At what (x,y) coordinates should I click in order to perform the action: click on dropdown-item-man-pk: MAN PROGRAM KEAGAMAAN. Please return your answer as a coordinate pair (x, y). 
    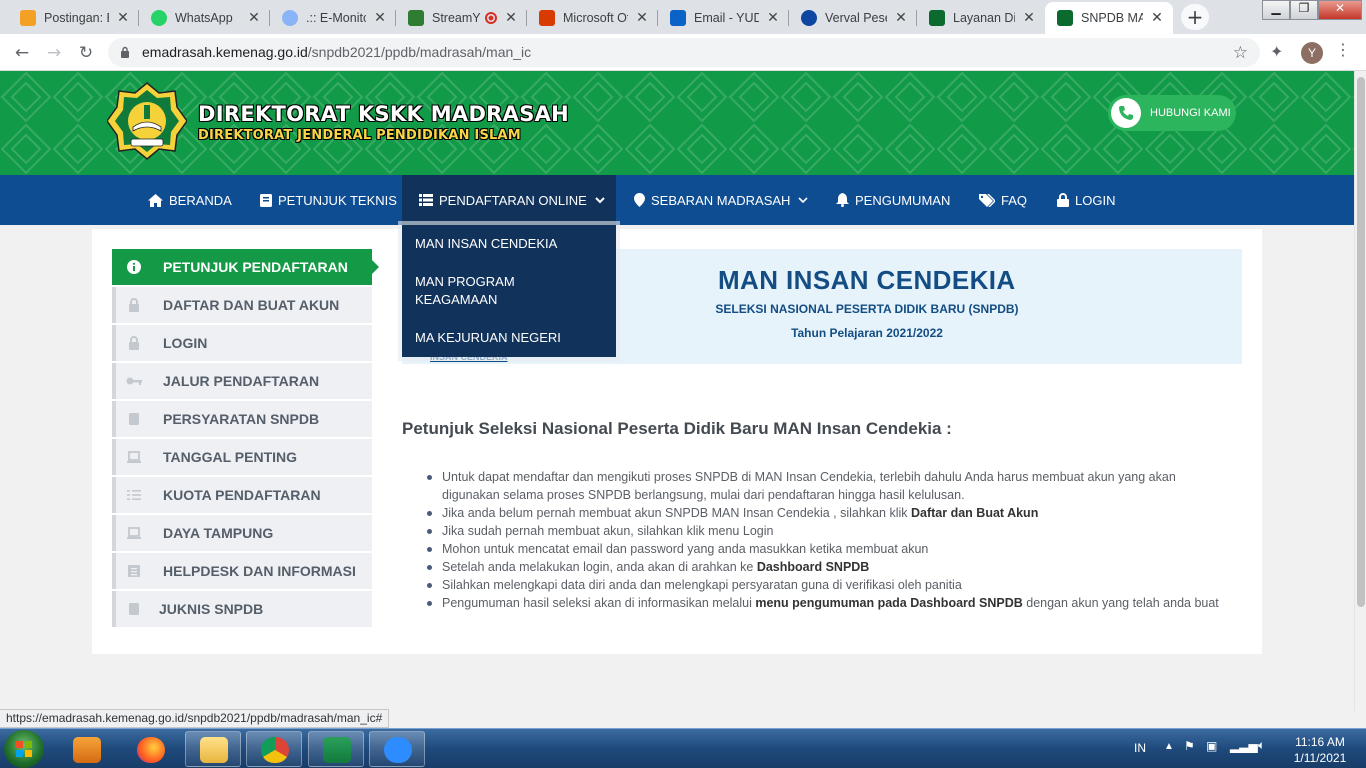
    Looking at the image, I should click on (475, 291).